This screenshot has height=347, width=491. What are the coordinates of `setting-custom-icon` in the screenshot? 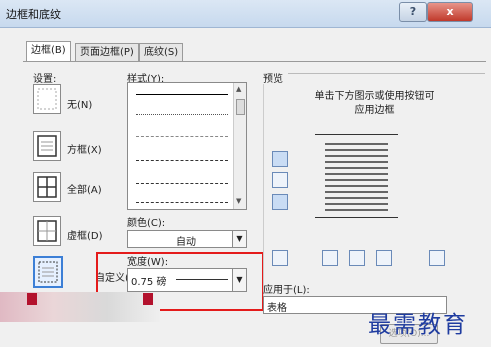 It's located at (48, 272).